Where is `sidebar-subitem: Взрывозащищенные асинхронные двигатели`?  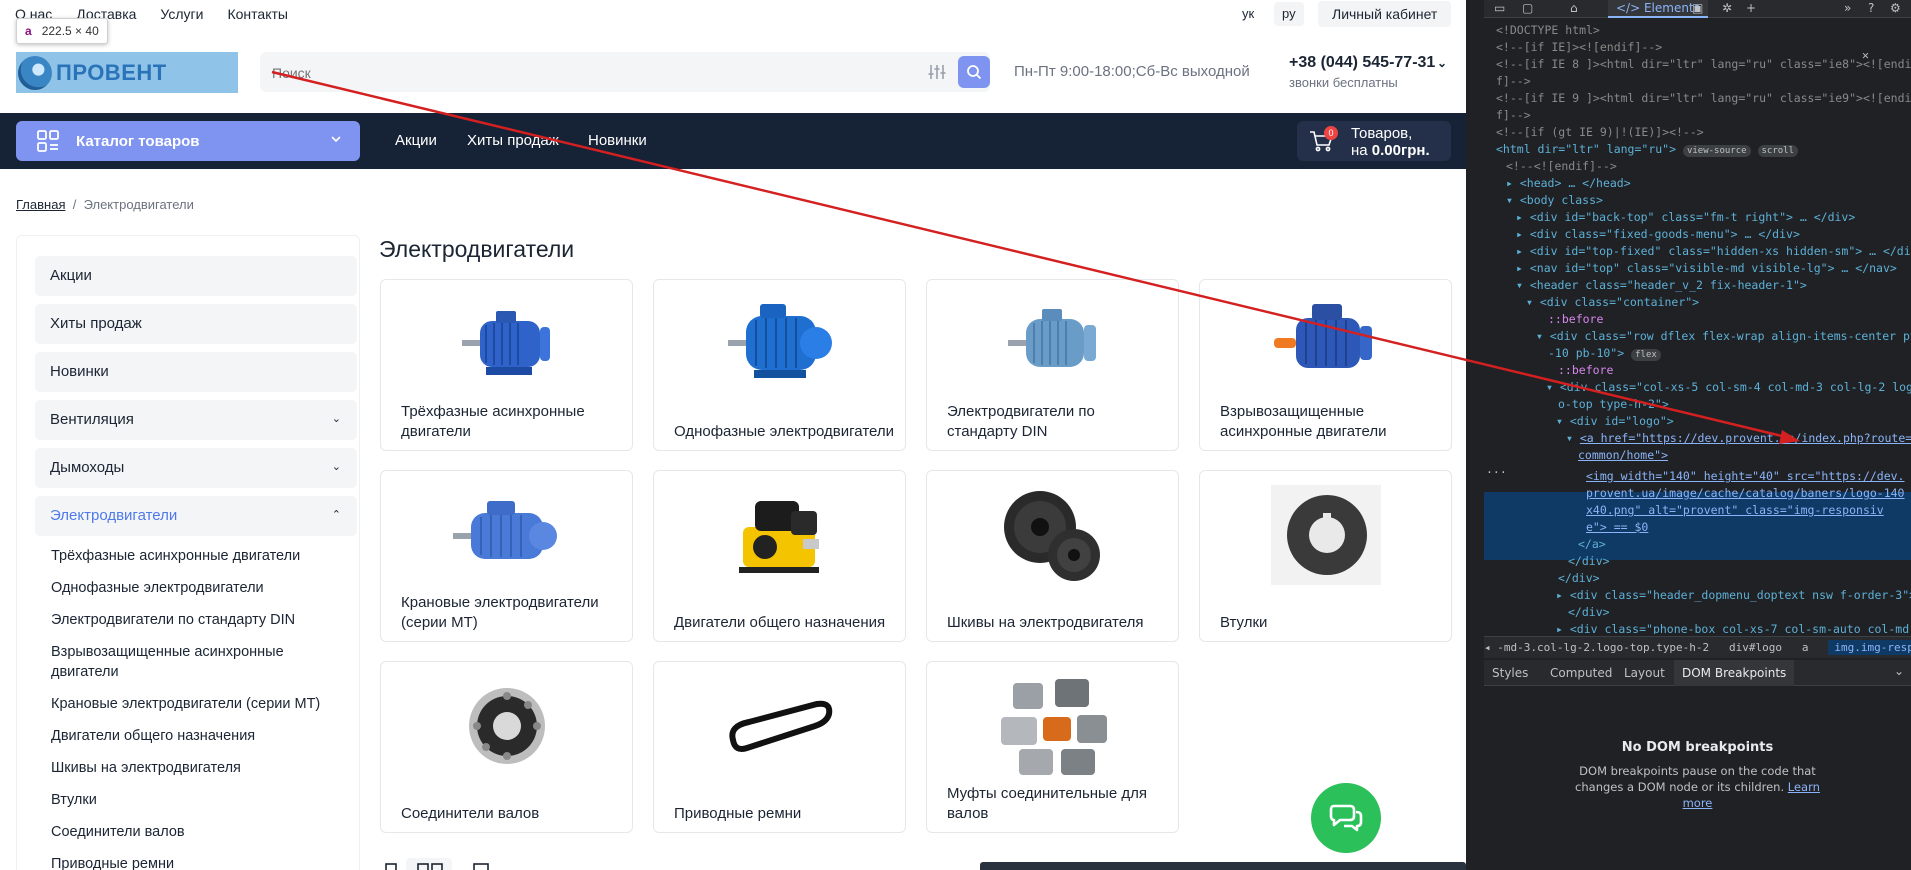
sidebar-subitem: Взрывозащищенные асинхронные двигатели is located at coordinates (201, 662).